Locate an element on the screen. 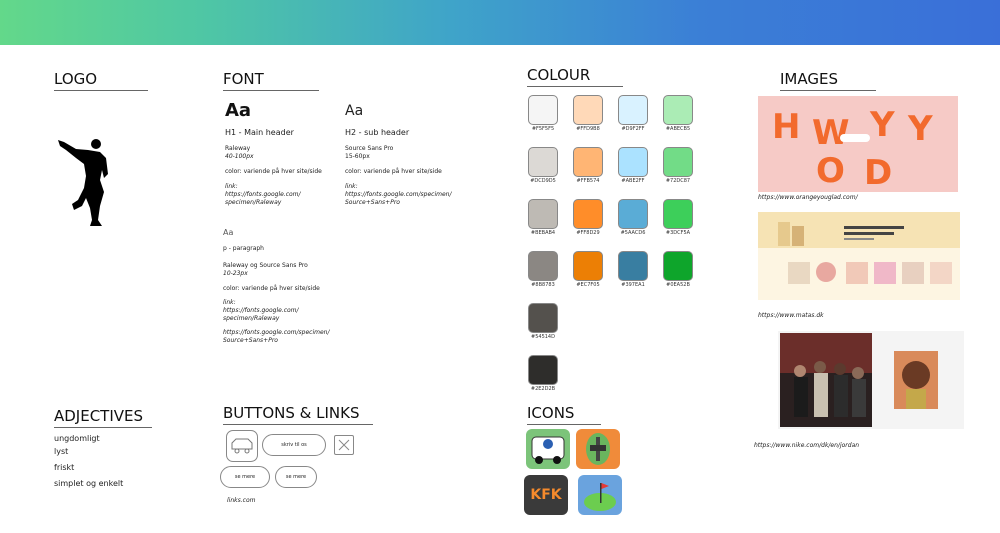 The width and height of the screenshot is (1000, 533). colour-hex-label: #3DCF5A is located at coordinates (678, 233).